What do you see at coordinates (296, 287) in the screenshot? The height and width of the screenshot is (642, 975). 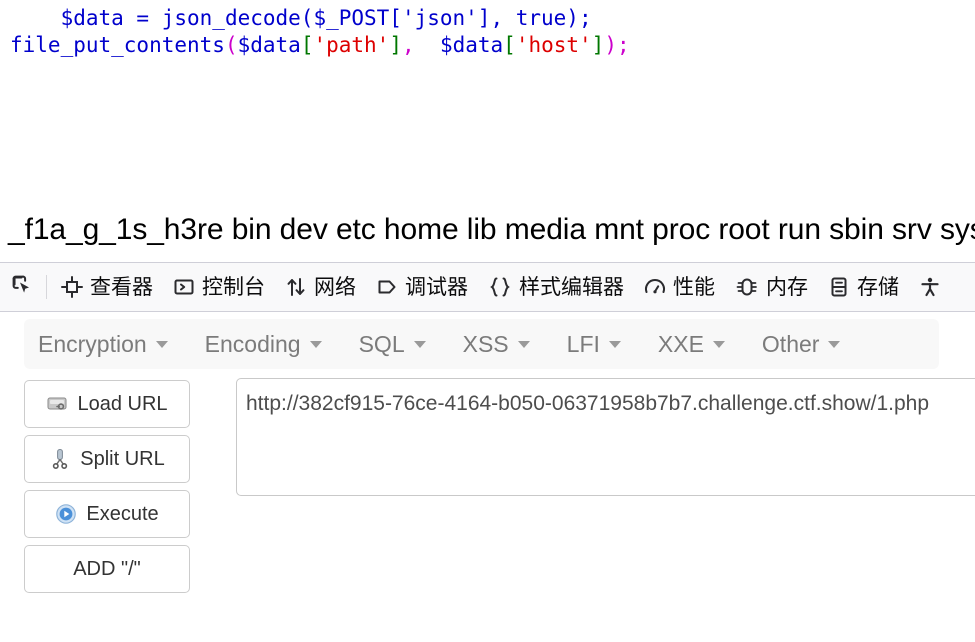 I see `network-icon` at bounding box center [296, 287].